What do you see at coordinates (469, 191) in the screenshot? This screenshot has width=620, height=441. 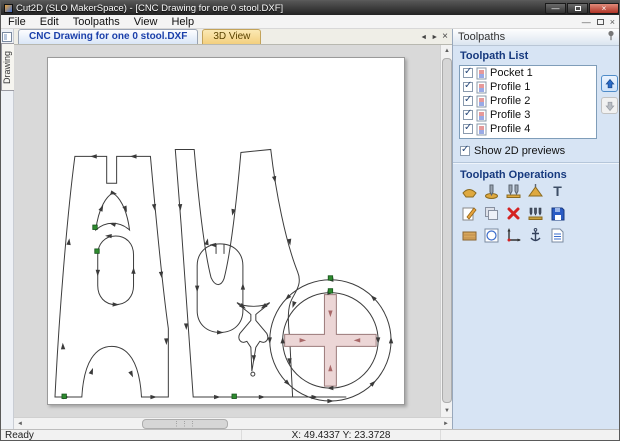 I see `profile-toolpath-icon` at bounding box center [469, 191].